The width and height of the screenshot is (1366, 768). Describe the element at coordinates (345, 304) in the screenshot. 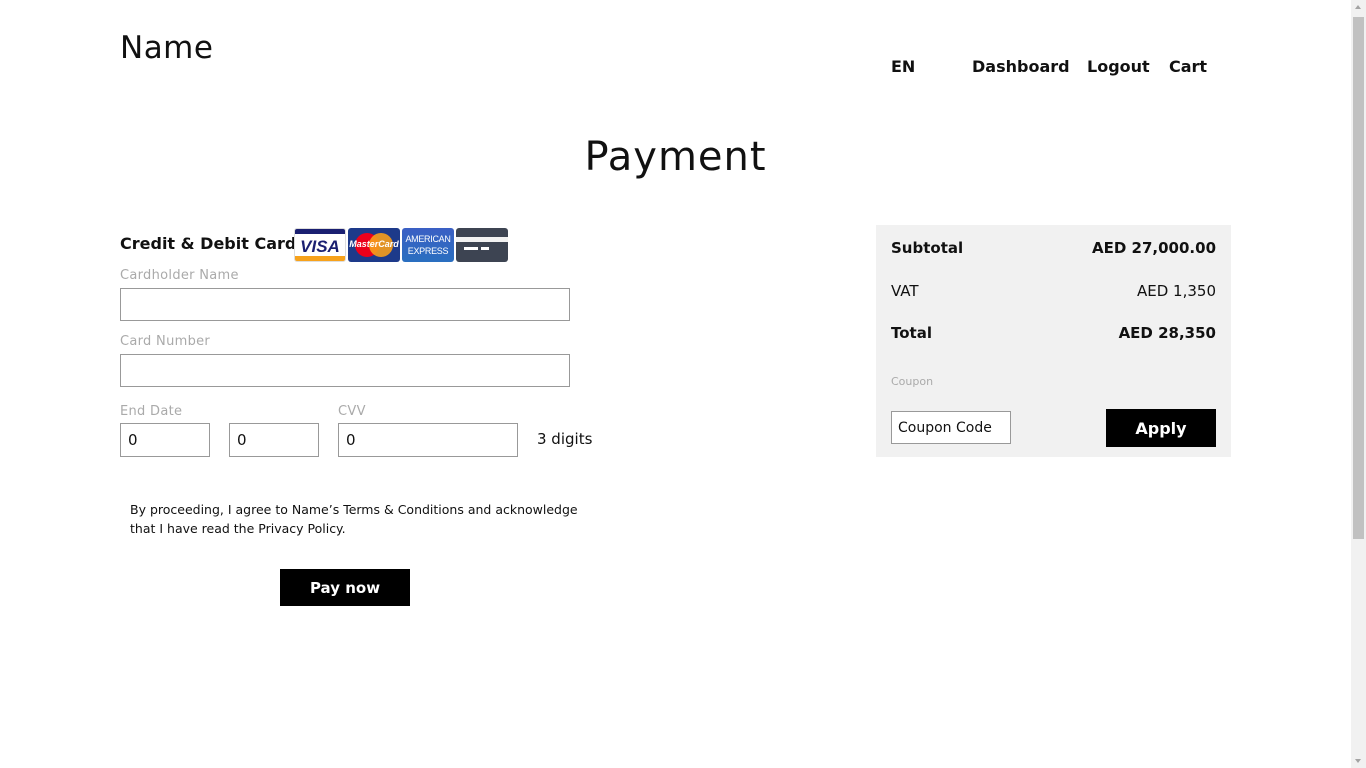

I see `cardholder-name-input` at that location.